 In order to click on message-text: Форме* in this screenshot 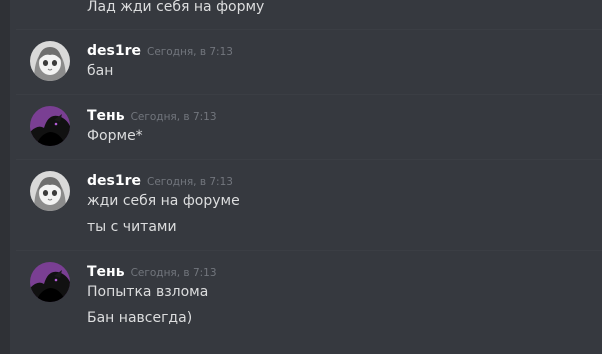, I will do `click(115, 136)`.